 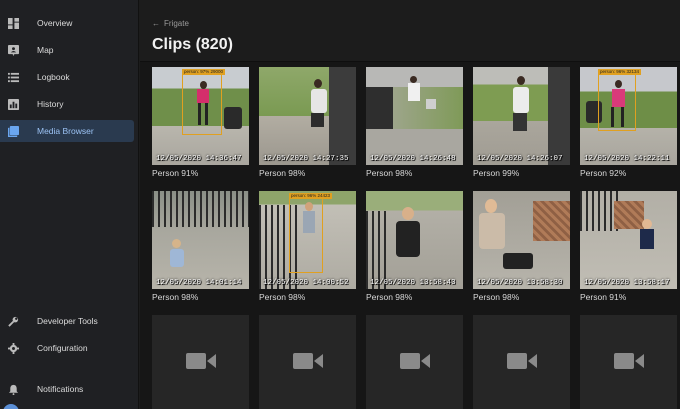 I want to click on detection-box: person: 96% 32134, so click(x=620, y=100).